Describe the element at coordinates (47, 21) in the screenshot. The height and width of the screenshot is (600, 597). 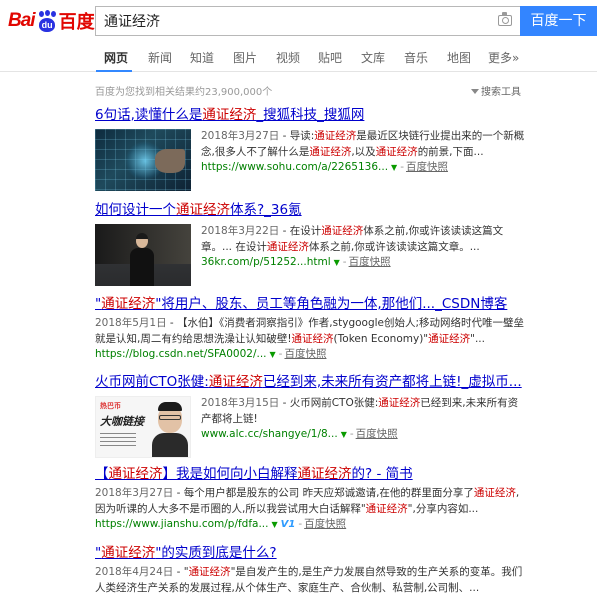
I see `paw-icon: du` at that location.